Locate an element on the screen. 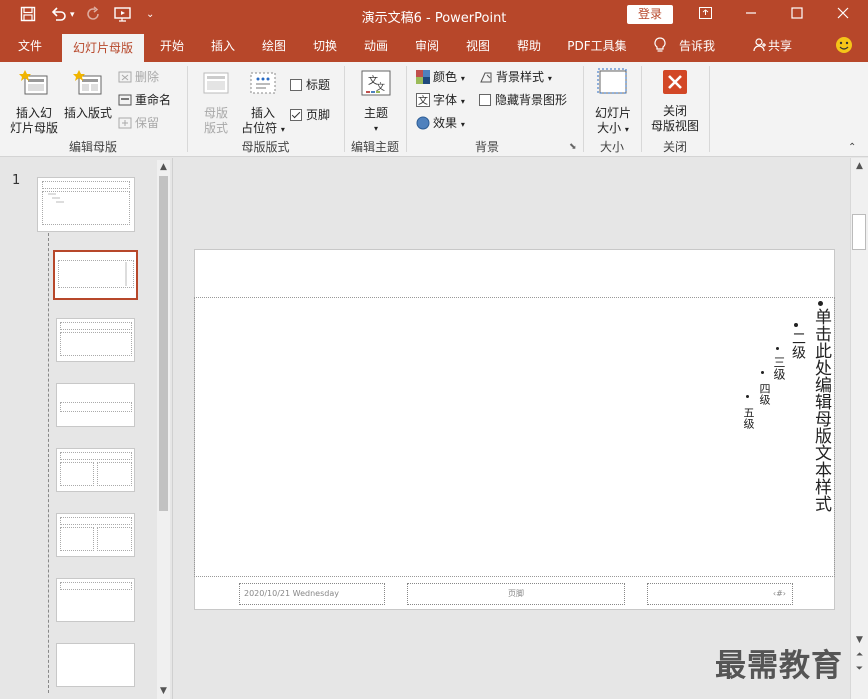 The image size is (868, 699). preserve-button: 保留 is located at coordinates (138, 123).